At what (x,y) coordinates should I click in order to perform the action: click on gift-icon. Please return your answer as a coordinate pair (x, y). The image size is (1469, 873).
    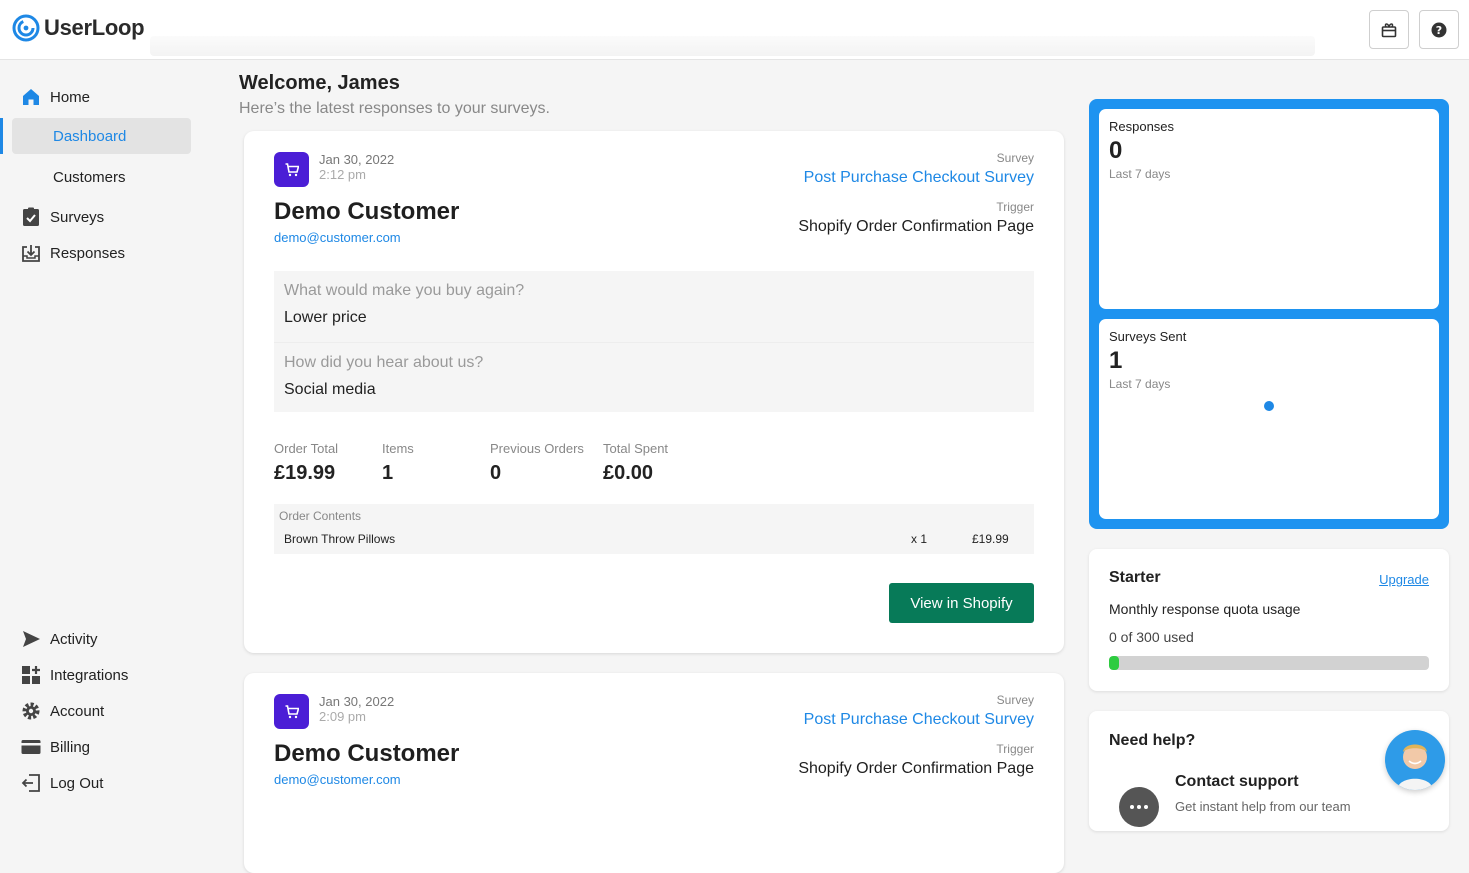
    Looking at the image, I should click on (1389, 29).